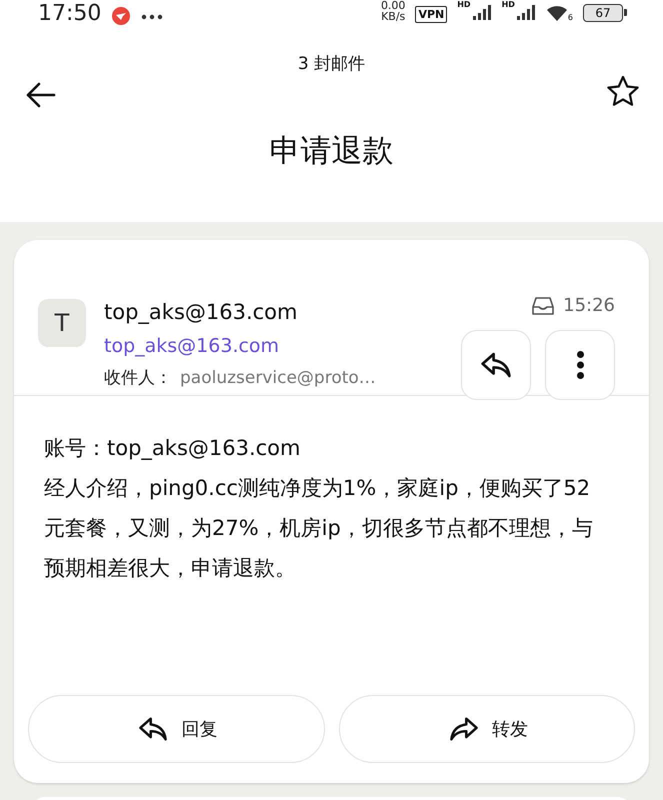 Image resolution: width=663 pixels, height=800 pixels. Describe the element at coordinates (121, 16) in the screenshot. I see `notification-icon` at that location.